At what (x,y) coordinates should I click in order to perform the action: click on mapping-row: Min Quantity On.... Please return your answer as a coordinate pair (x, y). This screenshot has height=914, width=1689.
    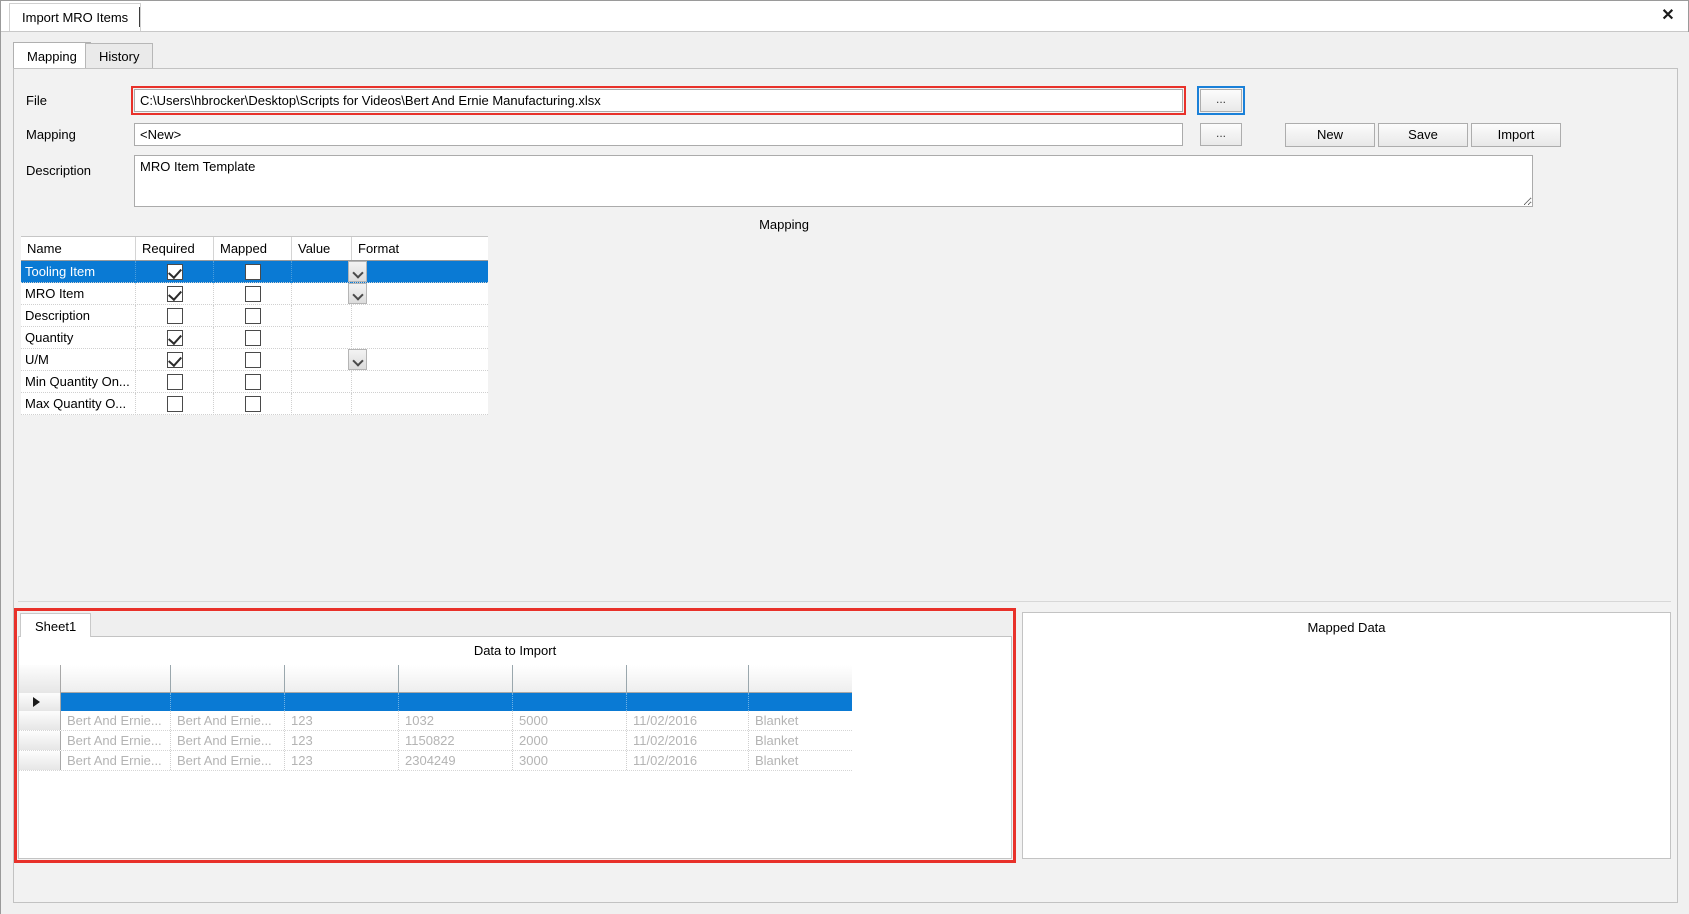
    Looking at the image, I should click on (254, 381).